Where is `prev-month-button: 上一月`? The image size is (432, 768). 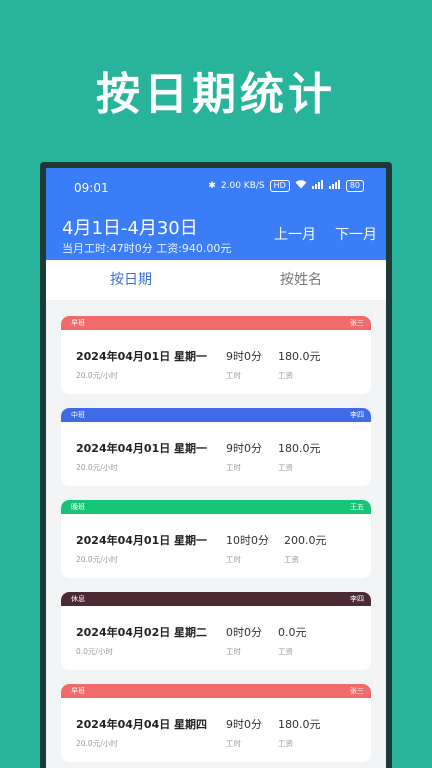
prev-month-button: 上一月 is located at coordinates (295, 234).